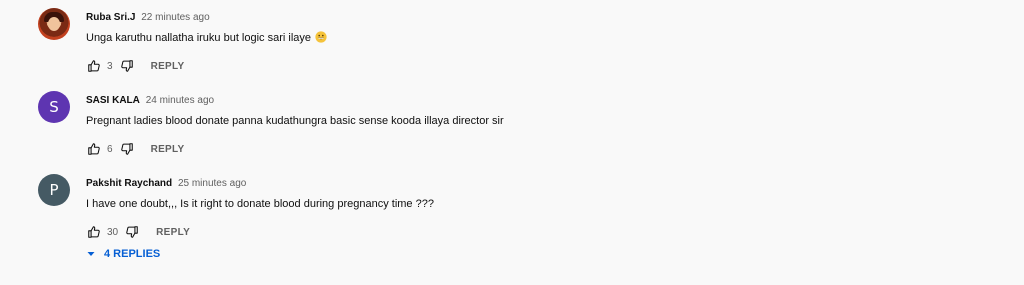 Image resolution: width=1024 pixels, height=285 pixels. I want to click on comment-timestamp: 24 minutes ago, so click(180, 100).